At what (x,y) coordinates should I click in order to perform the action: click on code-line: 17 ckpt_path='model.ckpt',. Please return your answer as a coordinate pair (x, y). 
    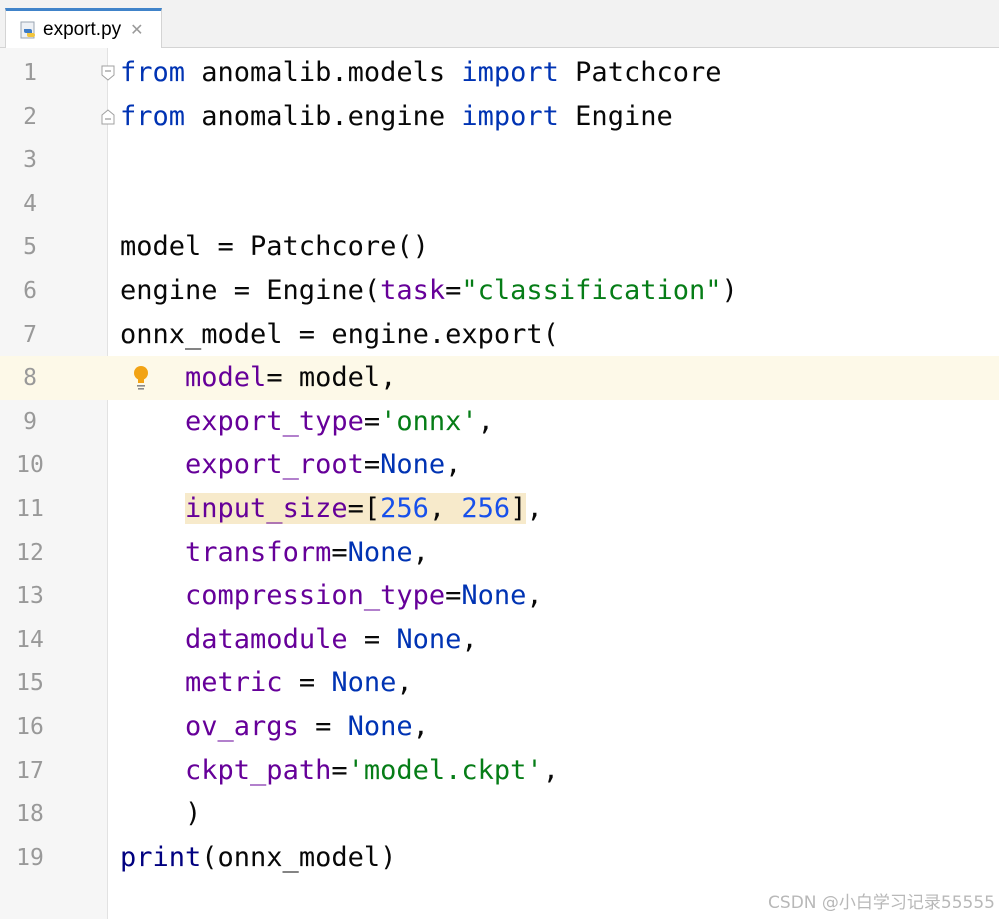
    Looking at the image, I should click on (499, 771).